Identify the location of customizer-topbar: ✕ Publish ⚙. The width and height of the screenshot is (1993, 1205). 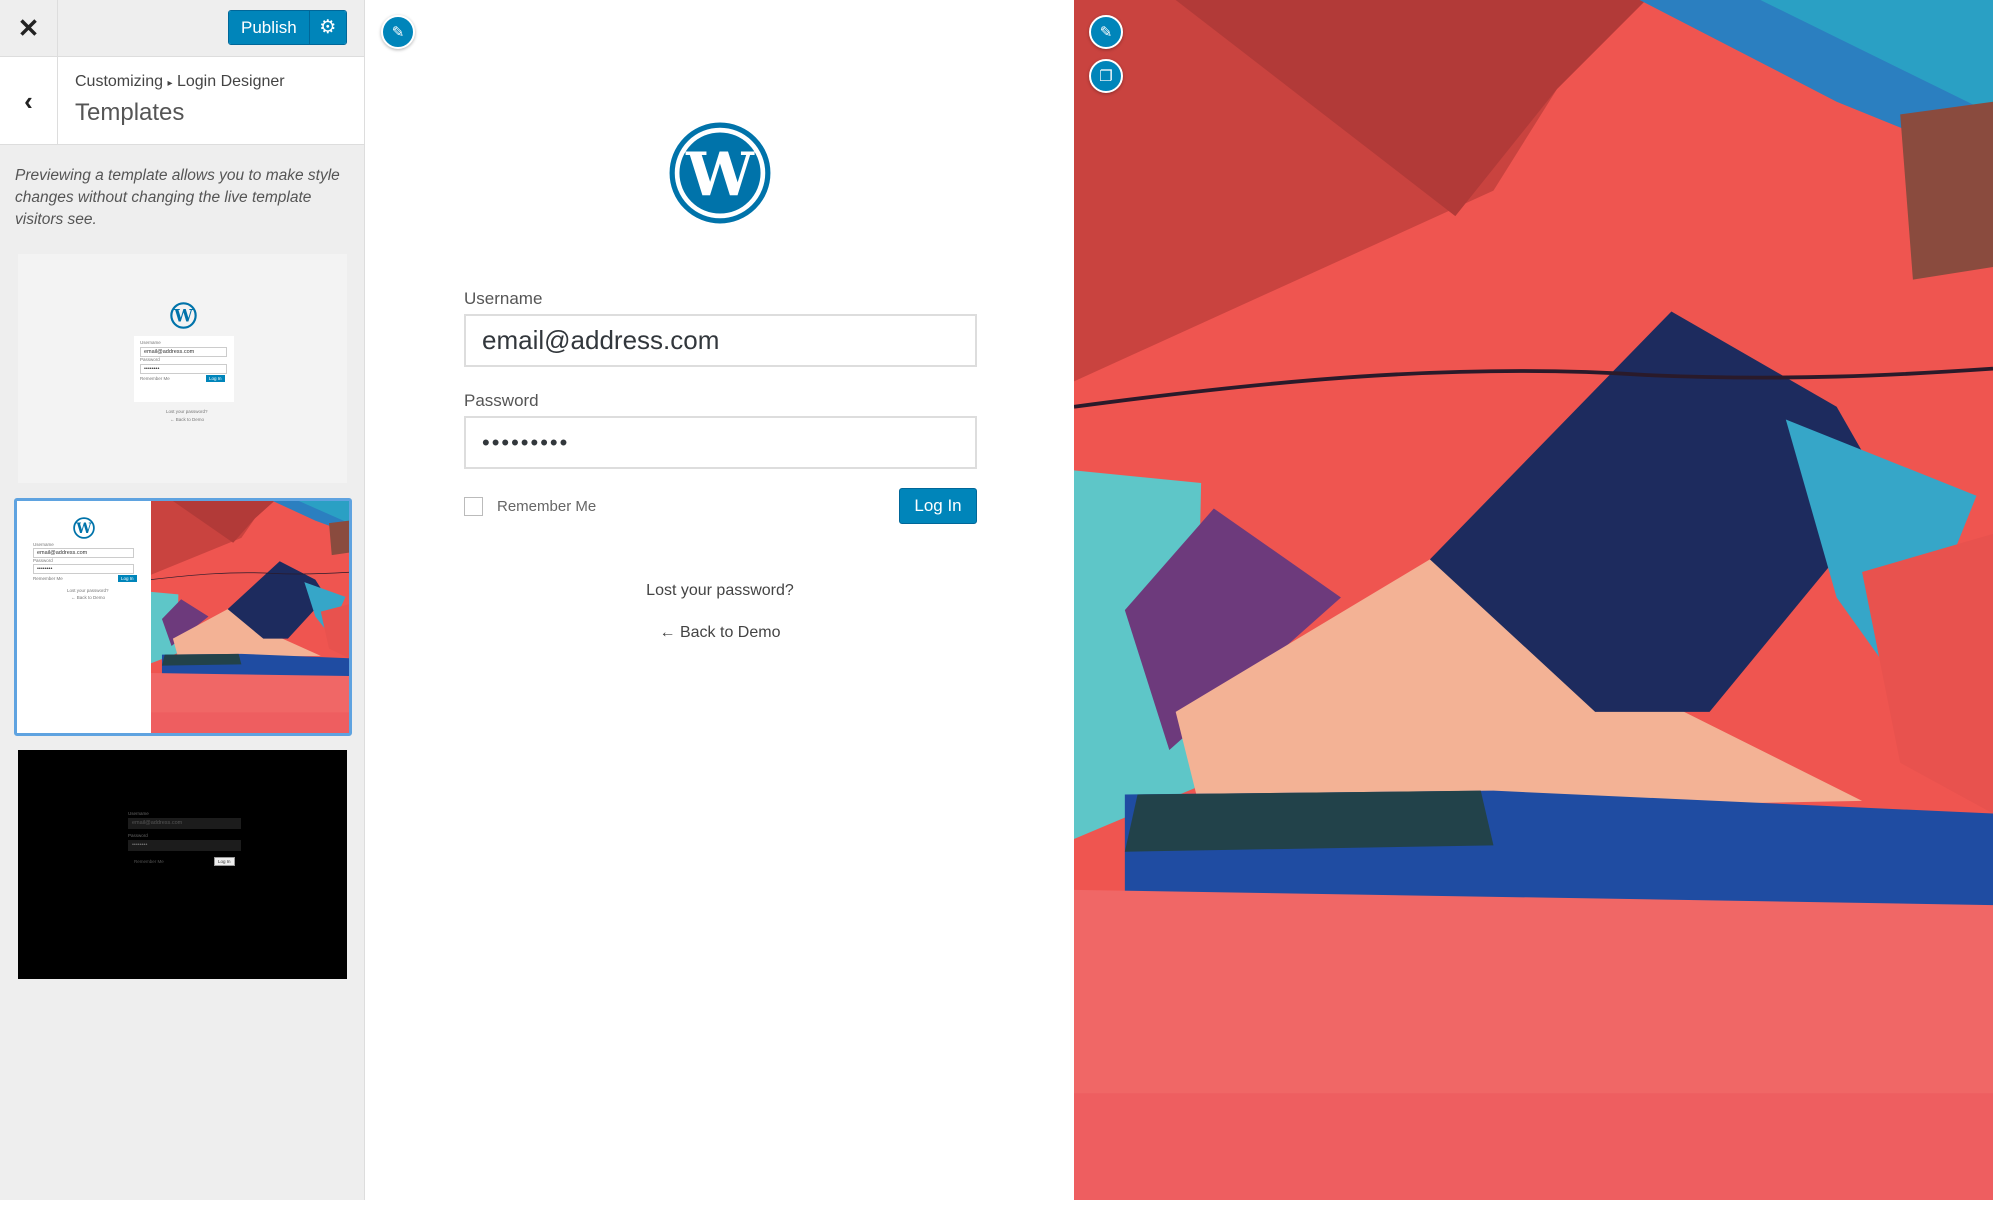
(182, 28).